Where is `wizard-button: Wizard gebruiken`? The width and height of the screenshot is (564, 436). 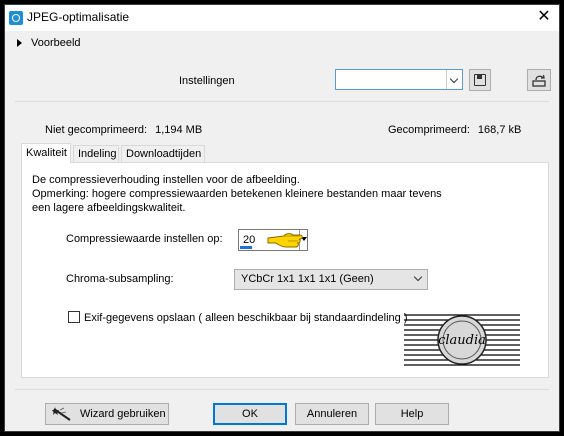 wizard-button: Wizard gebruiken is located at coordinates (107, 414).